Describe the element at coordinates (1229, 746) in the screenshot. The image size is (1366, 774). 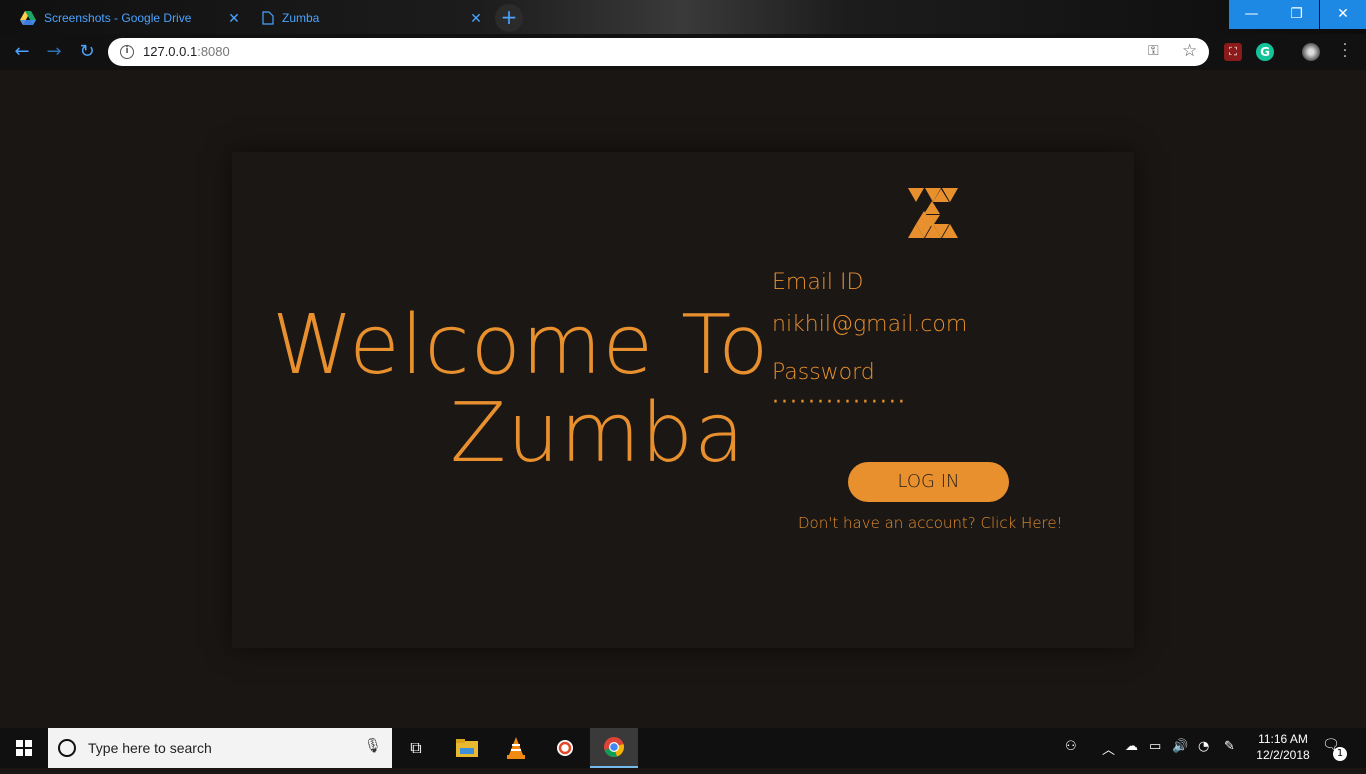
I see `pen-icon: ✎` at that location.